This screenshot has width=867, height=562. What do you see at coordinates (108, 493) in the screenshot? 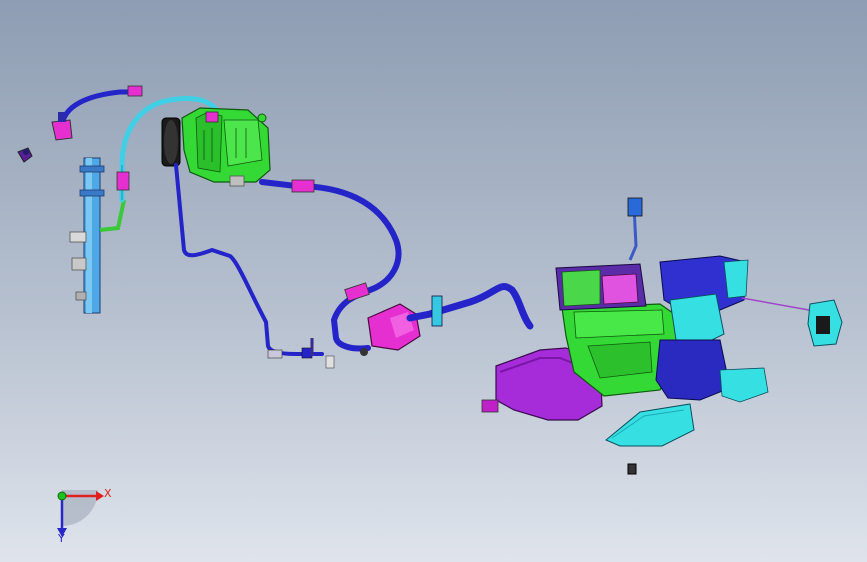
I see `x-axis-label: X` at bounding box center [108, 493].